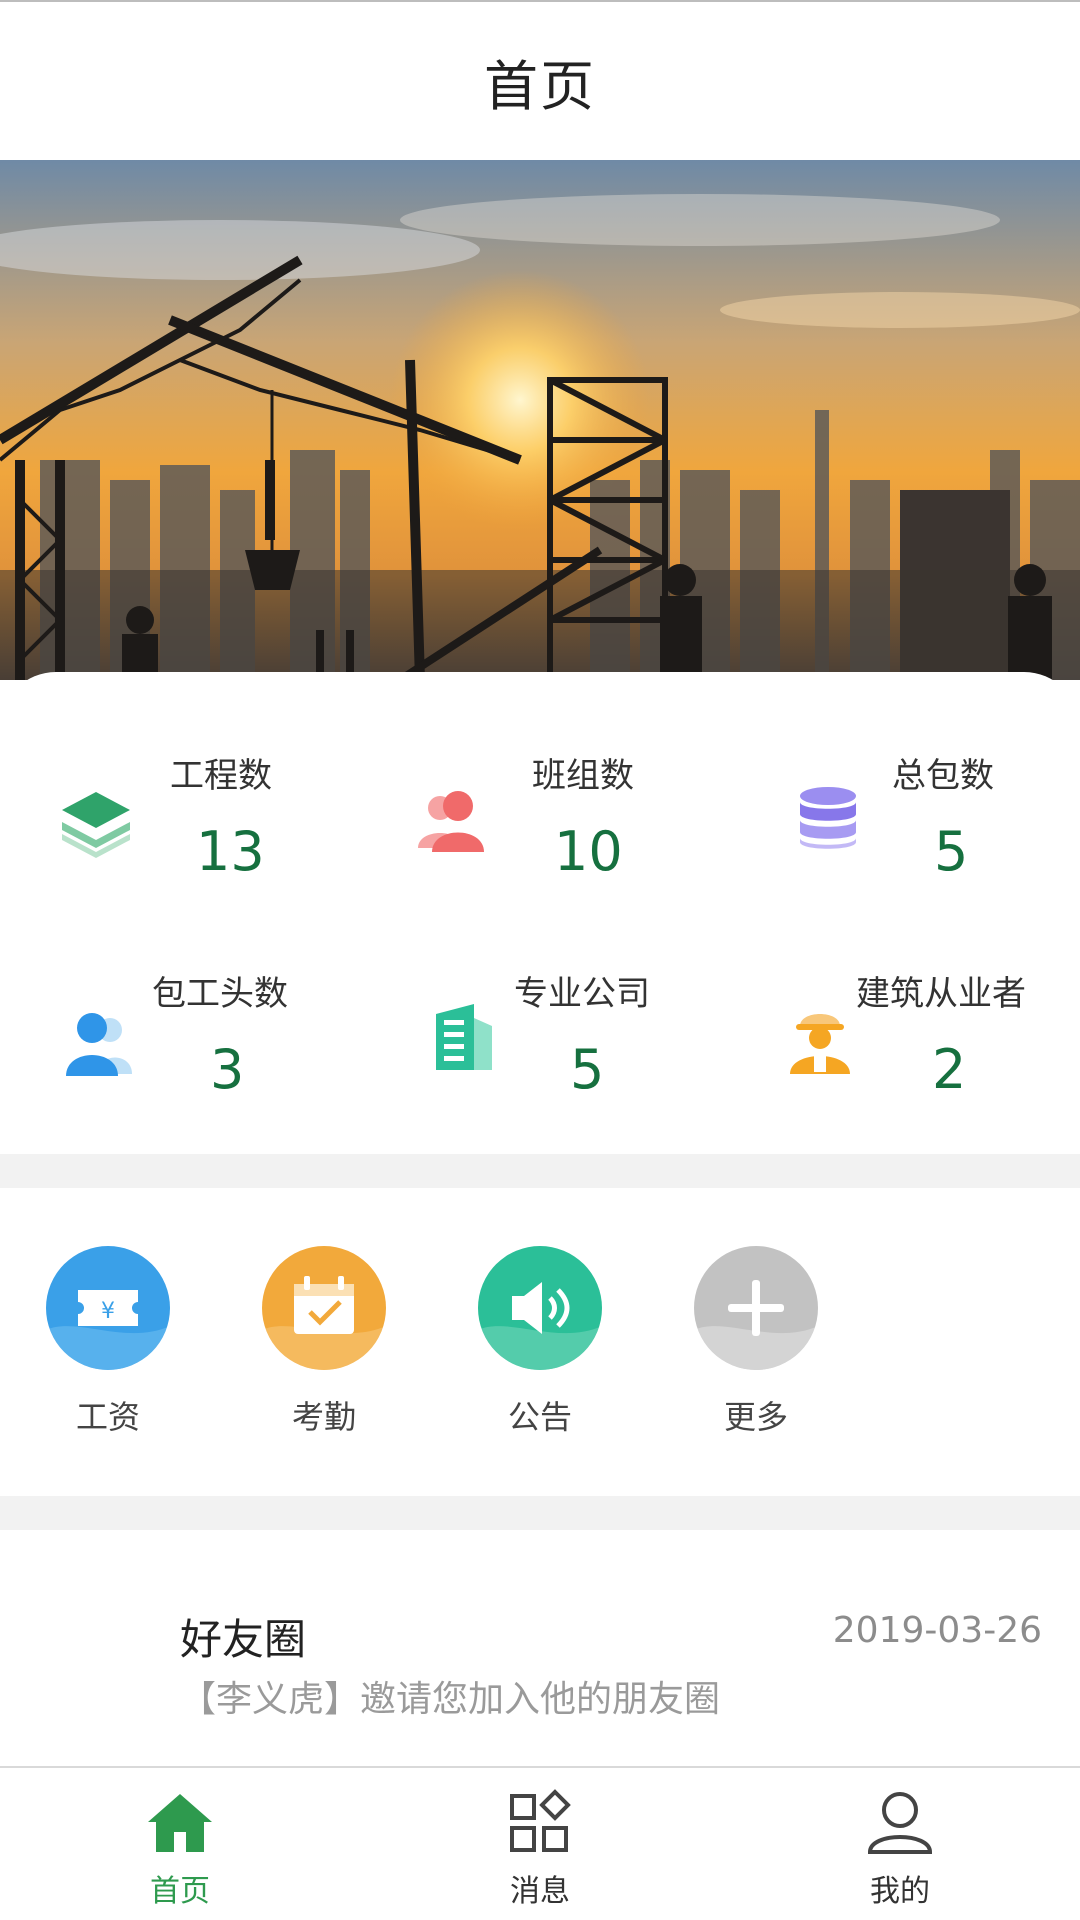  I want to click on action-more: 更多, so click(756, 1342).